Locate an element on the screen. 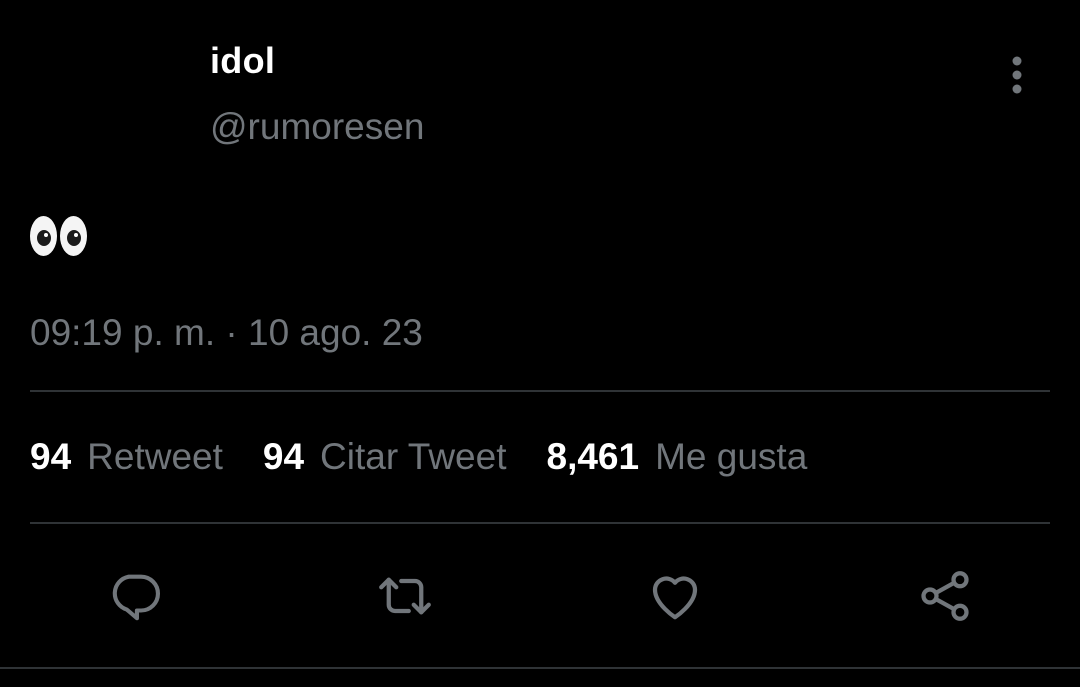 The image size is (1080, 687). share-icon is located at coordinates (945, 596).